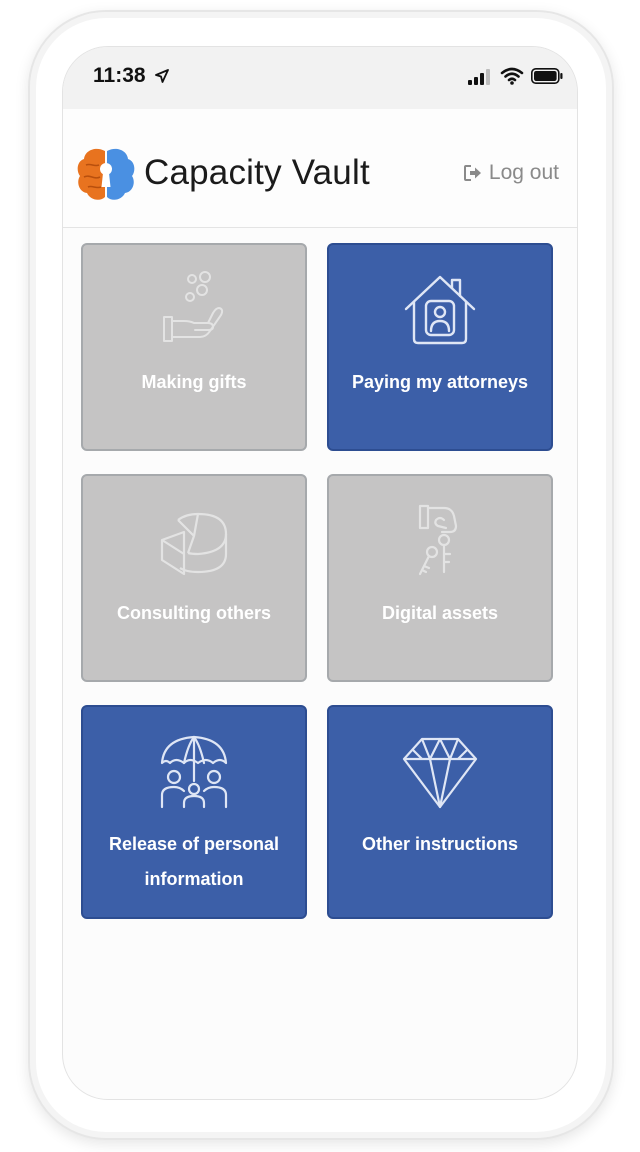 Image resolution: width=640 pixels, height=1152 pixels. What do you see at coordinates (320, 78) in the screenshot?
I see `status-bar: 11:38` at bounding box center [320, 78].